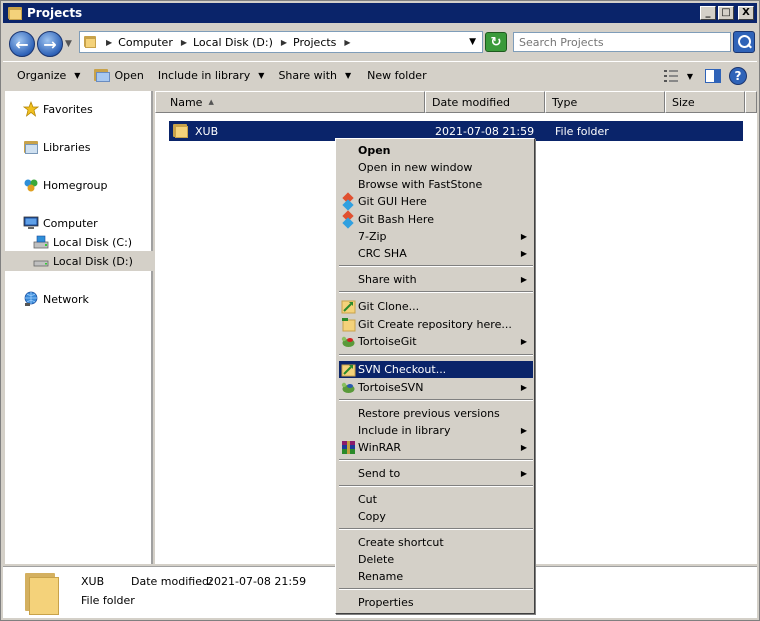  I want to click on menu-git-bash: Git Bash Here, so click(436, 219).